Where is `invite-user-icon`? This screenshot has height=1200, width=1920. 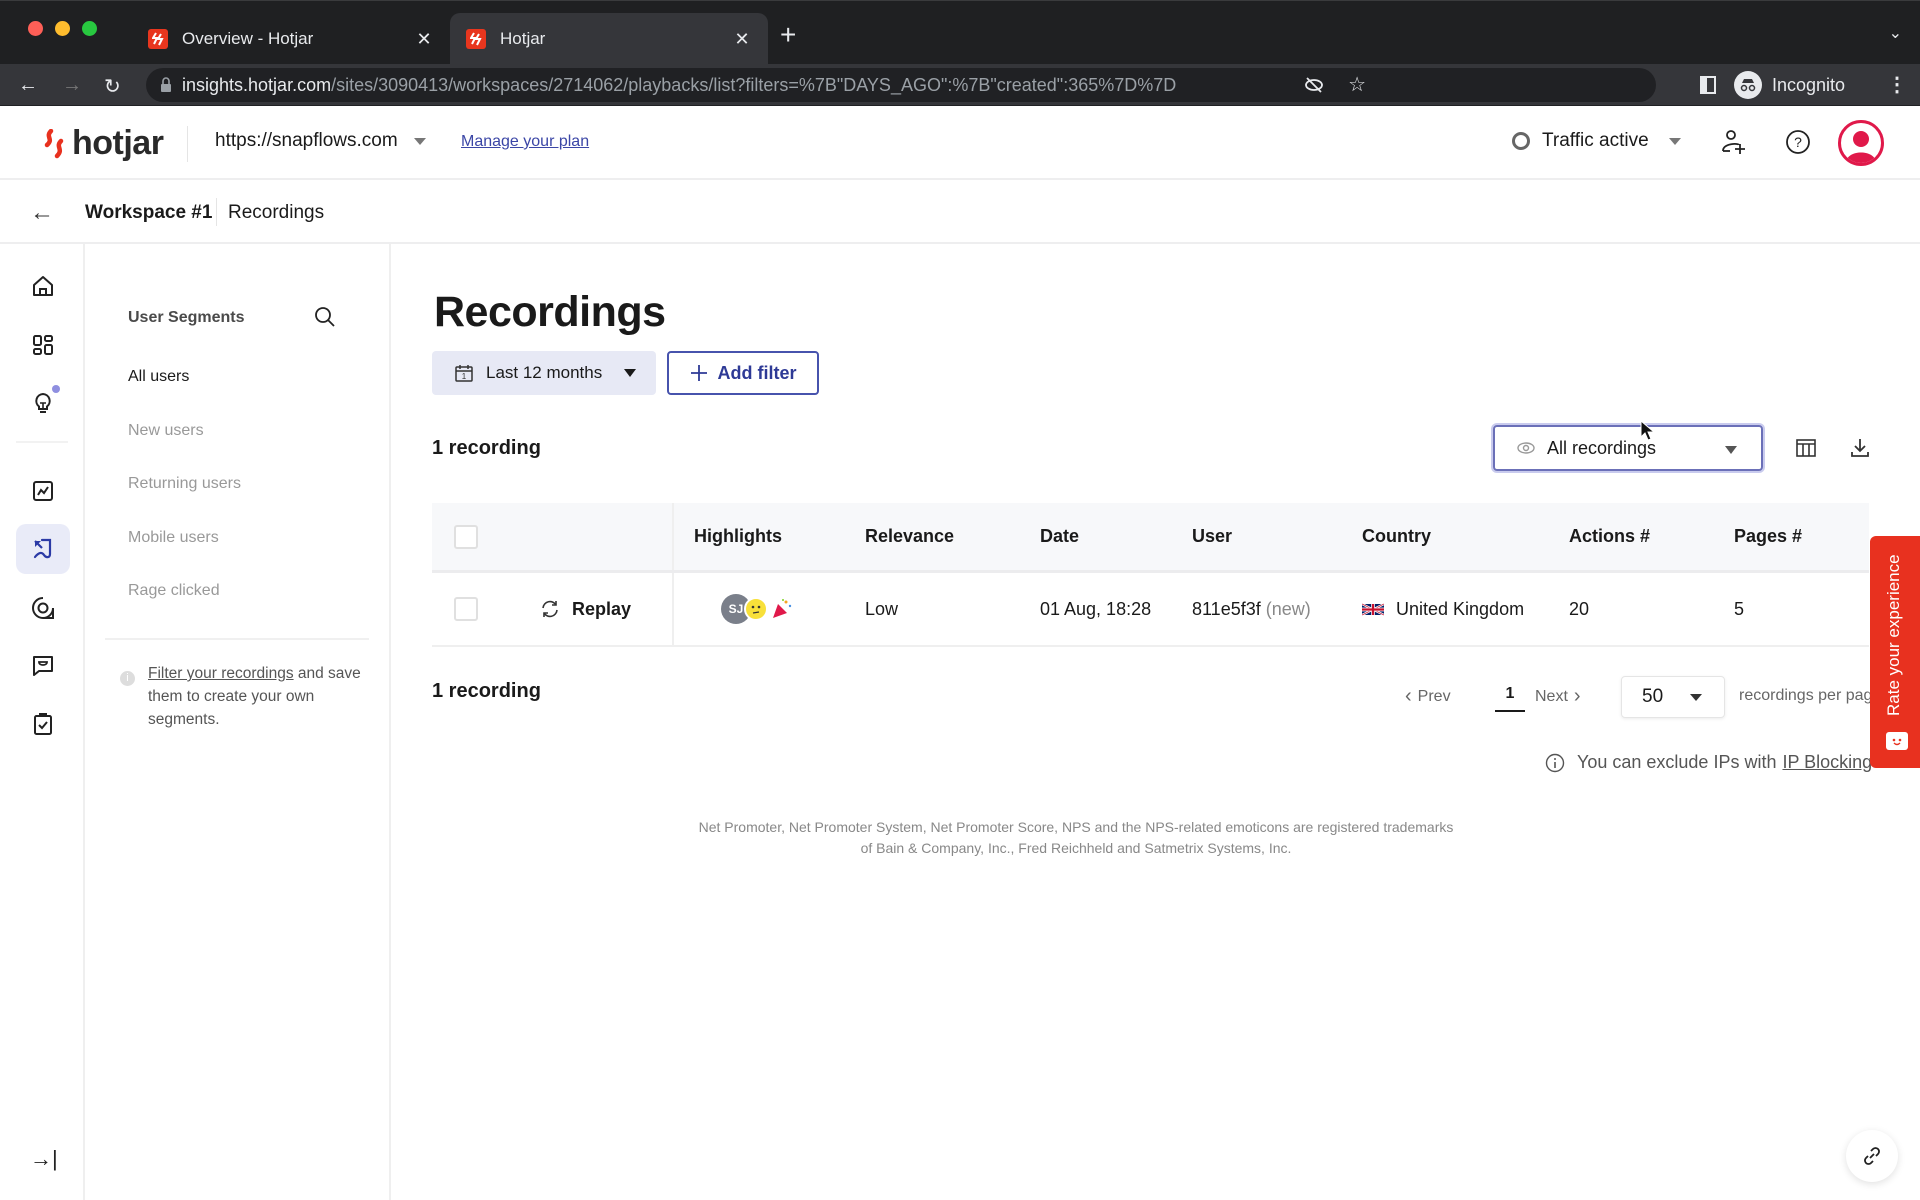
invite-user-icon is located at coordinates (1734, 142).